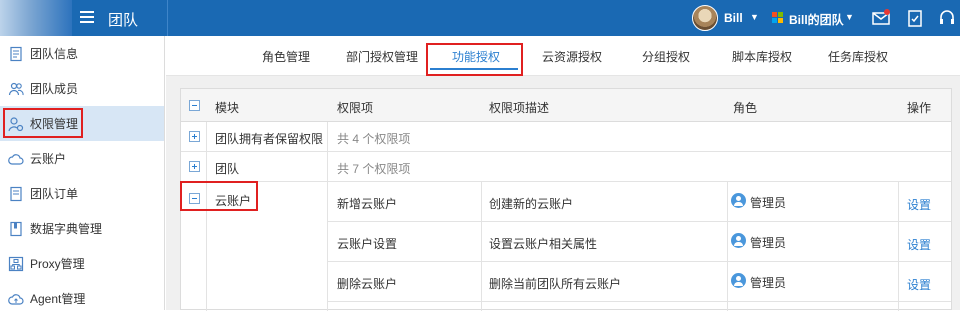  Describe the element at coordinates (374, 169) in the screenshot. I see `permission-count: 共 7 个权限项` at that location.